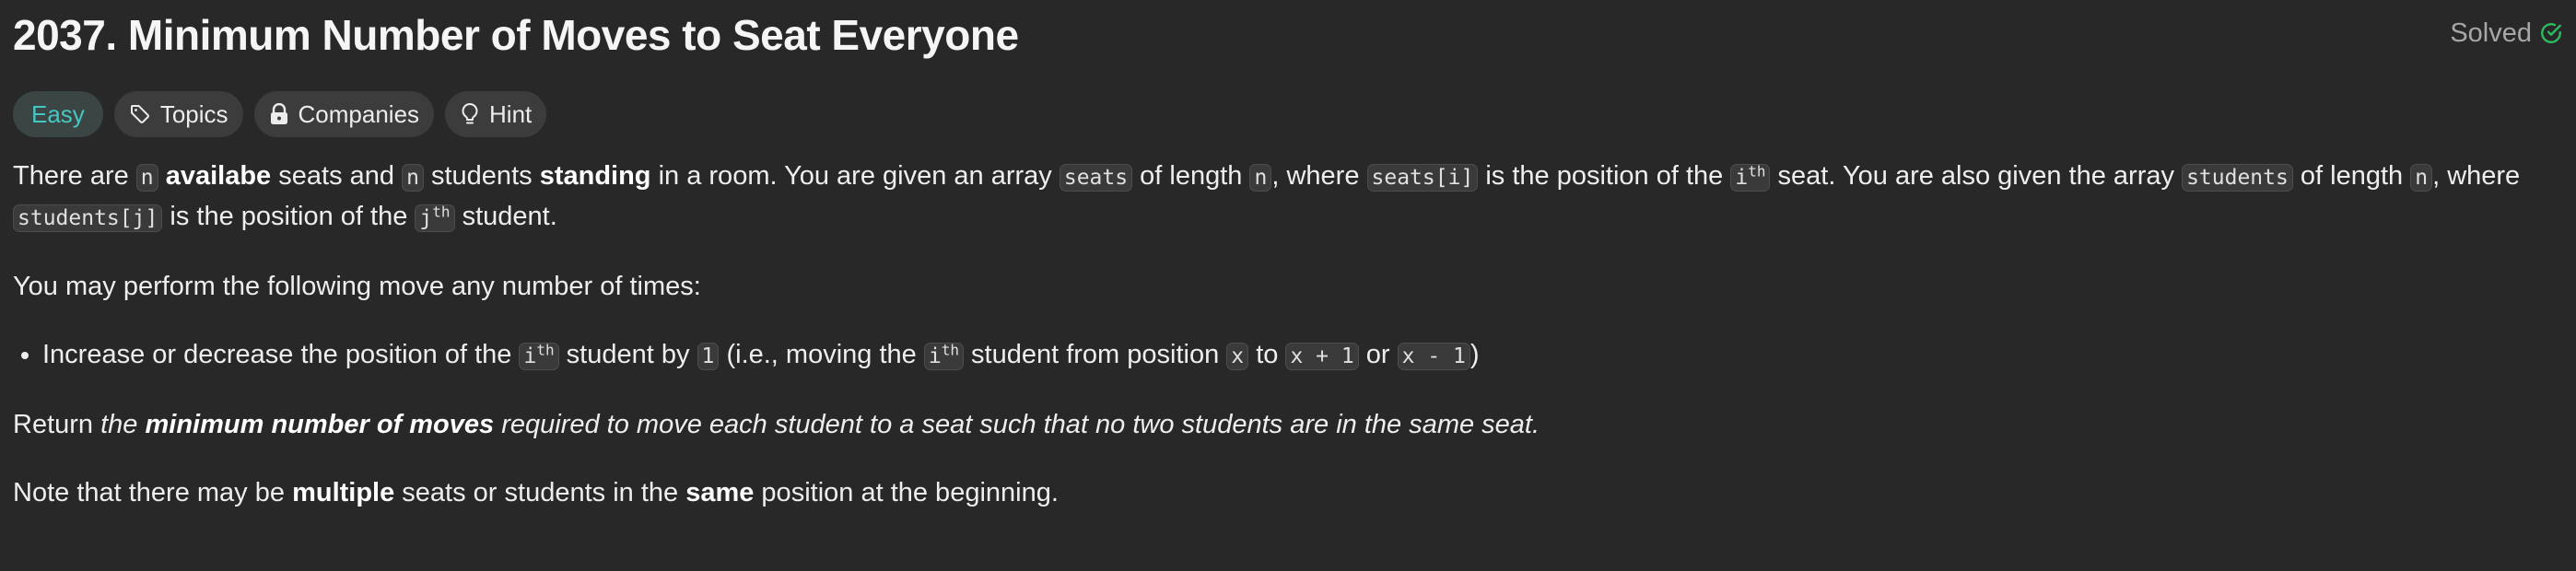 Image resolution: width=2576 pixels, height=571 pixels. Describe the element at coordinates (359, 113) in the screenshot. I see `companies-label: Companies` at that location.